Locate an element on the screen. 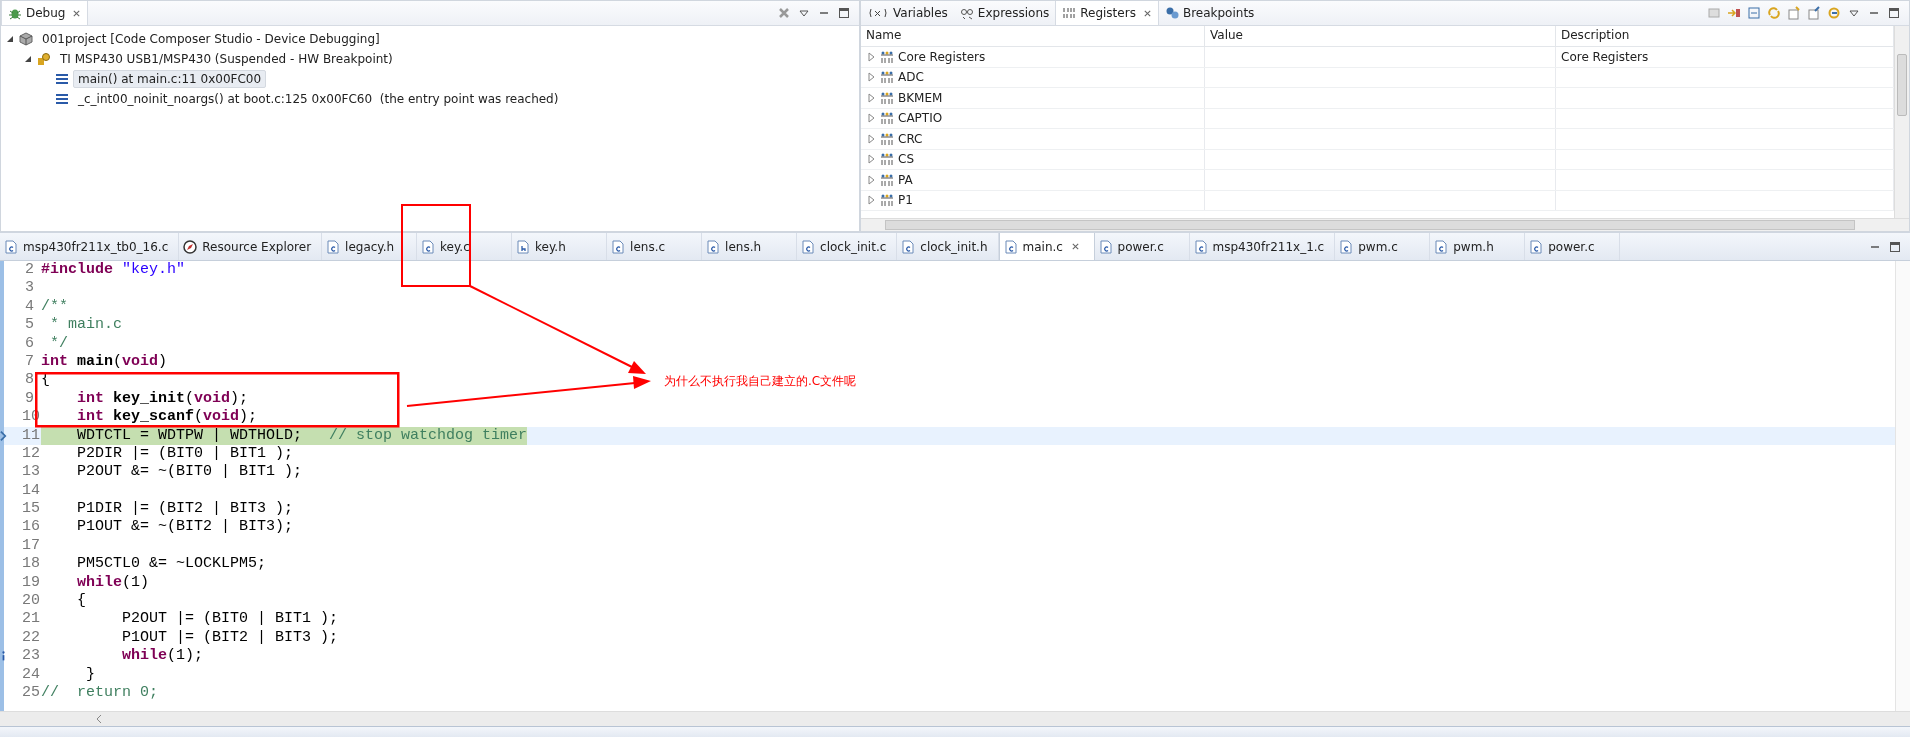 Image resolution: width=1910 pixels, height=737 pixels. register-name: CRC is located at coordinates (910, 138).